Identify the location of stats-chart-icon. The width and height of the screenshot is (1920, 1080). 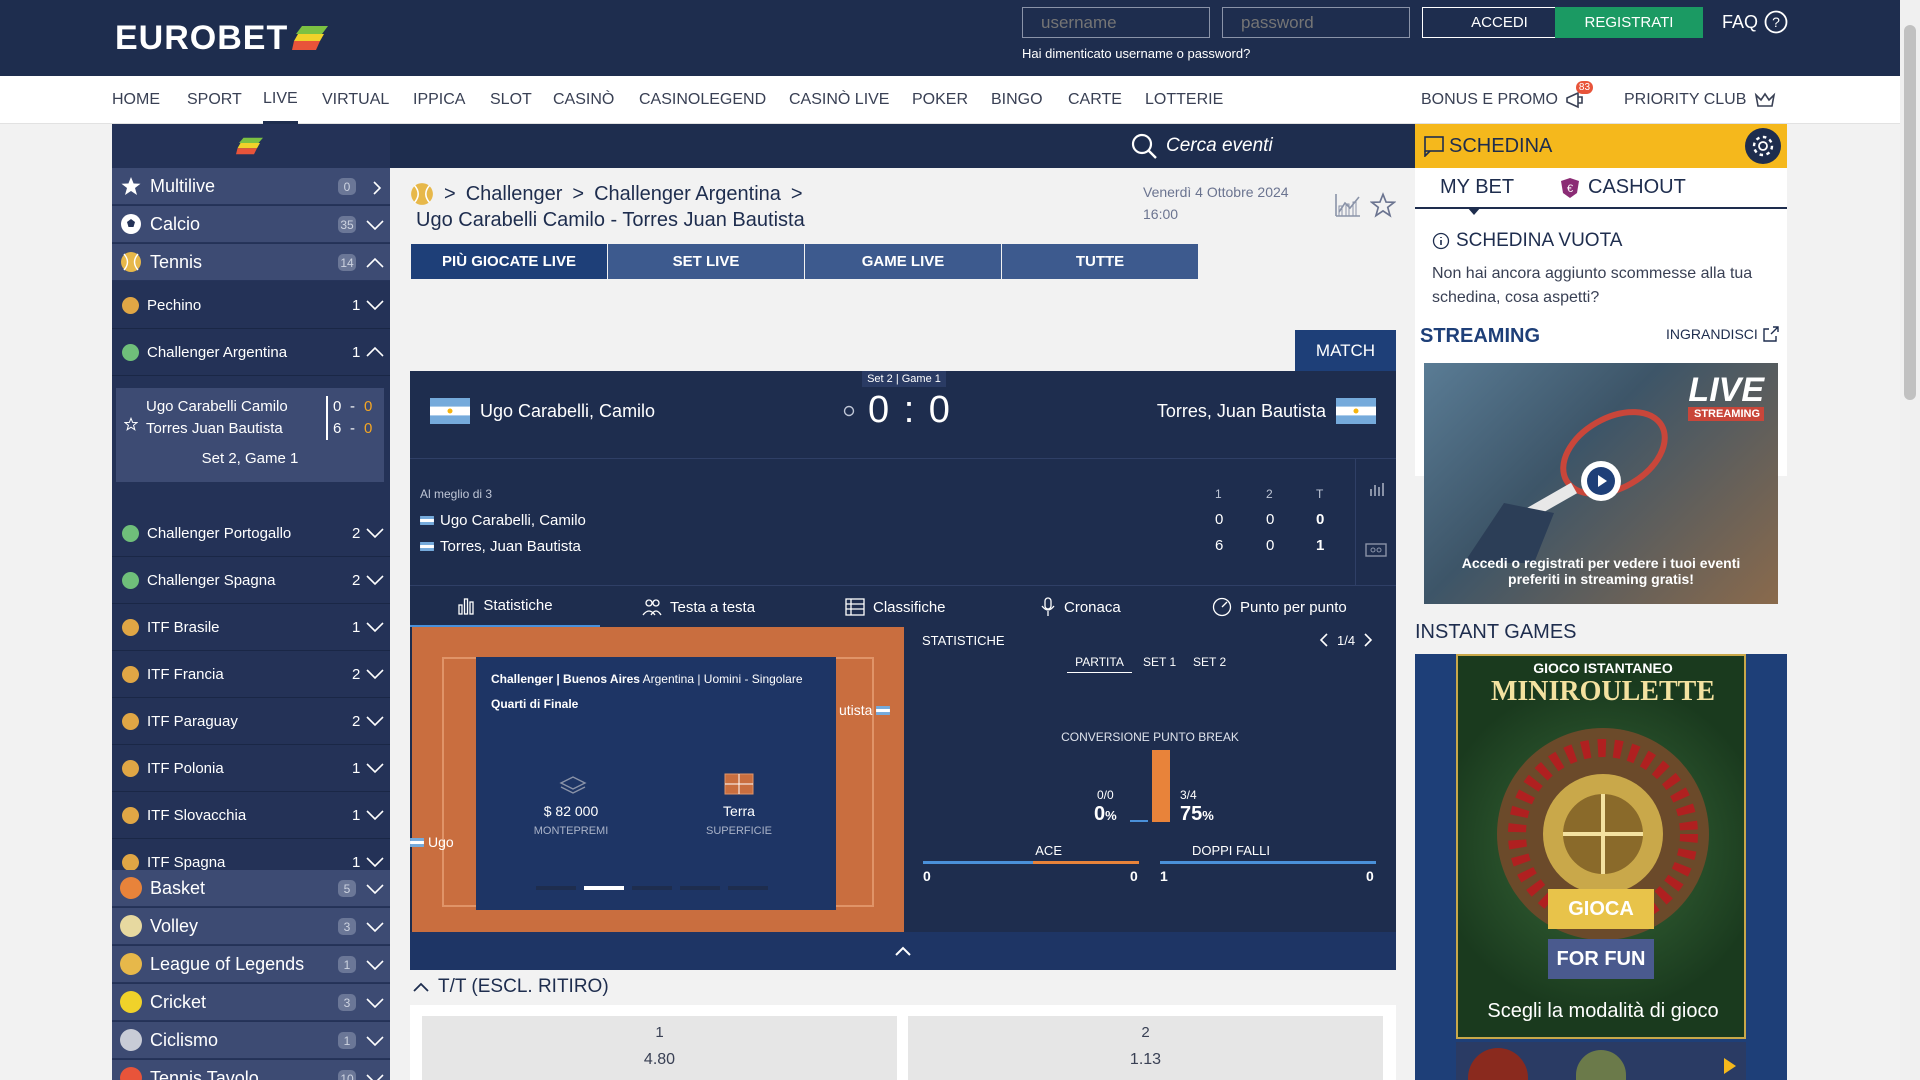
(1348, 205).